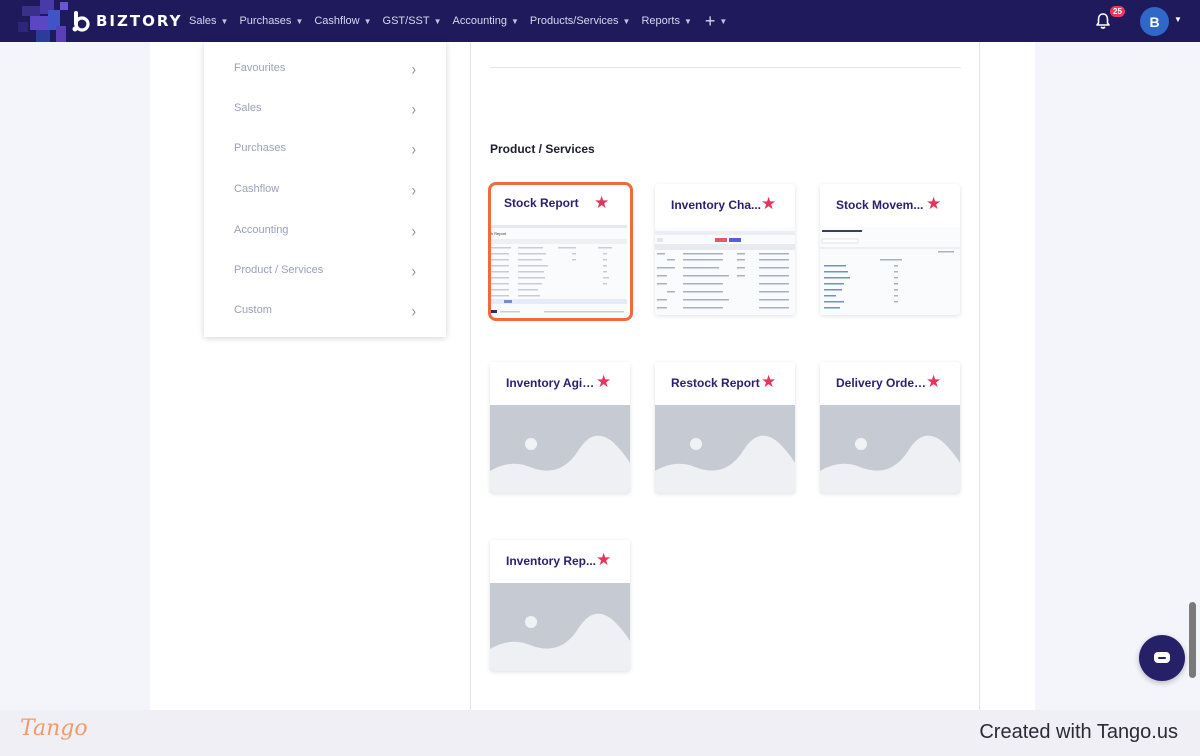  I want to click on menu-item-label: Product / Services, so click(279, 270).